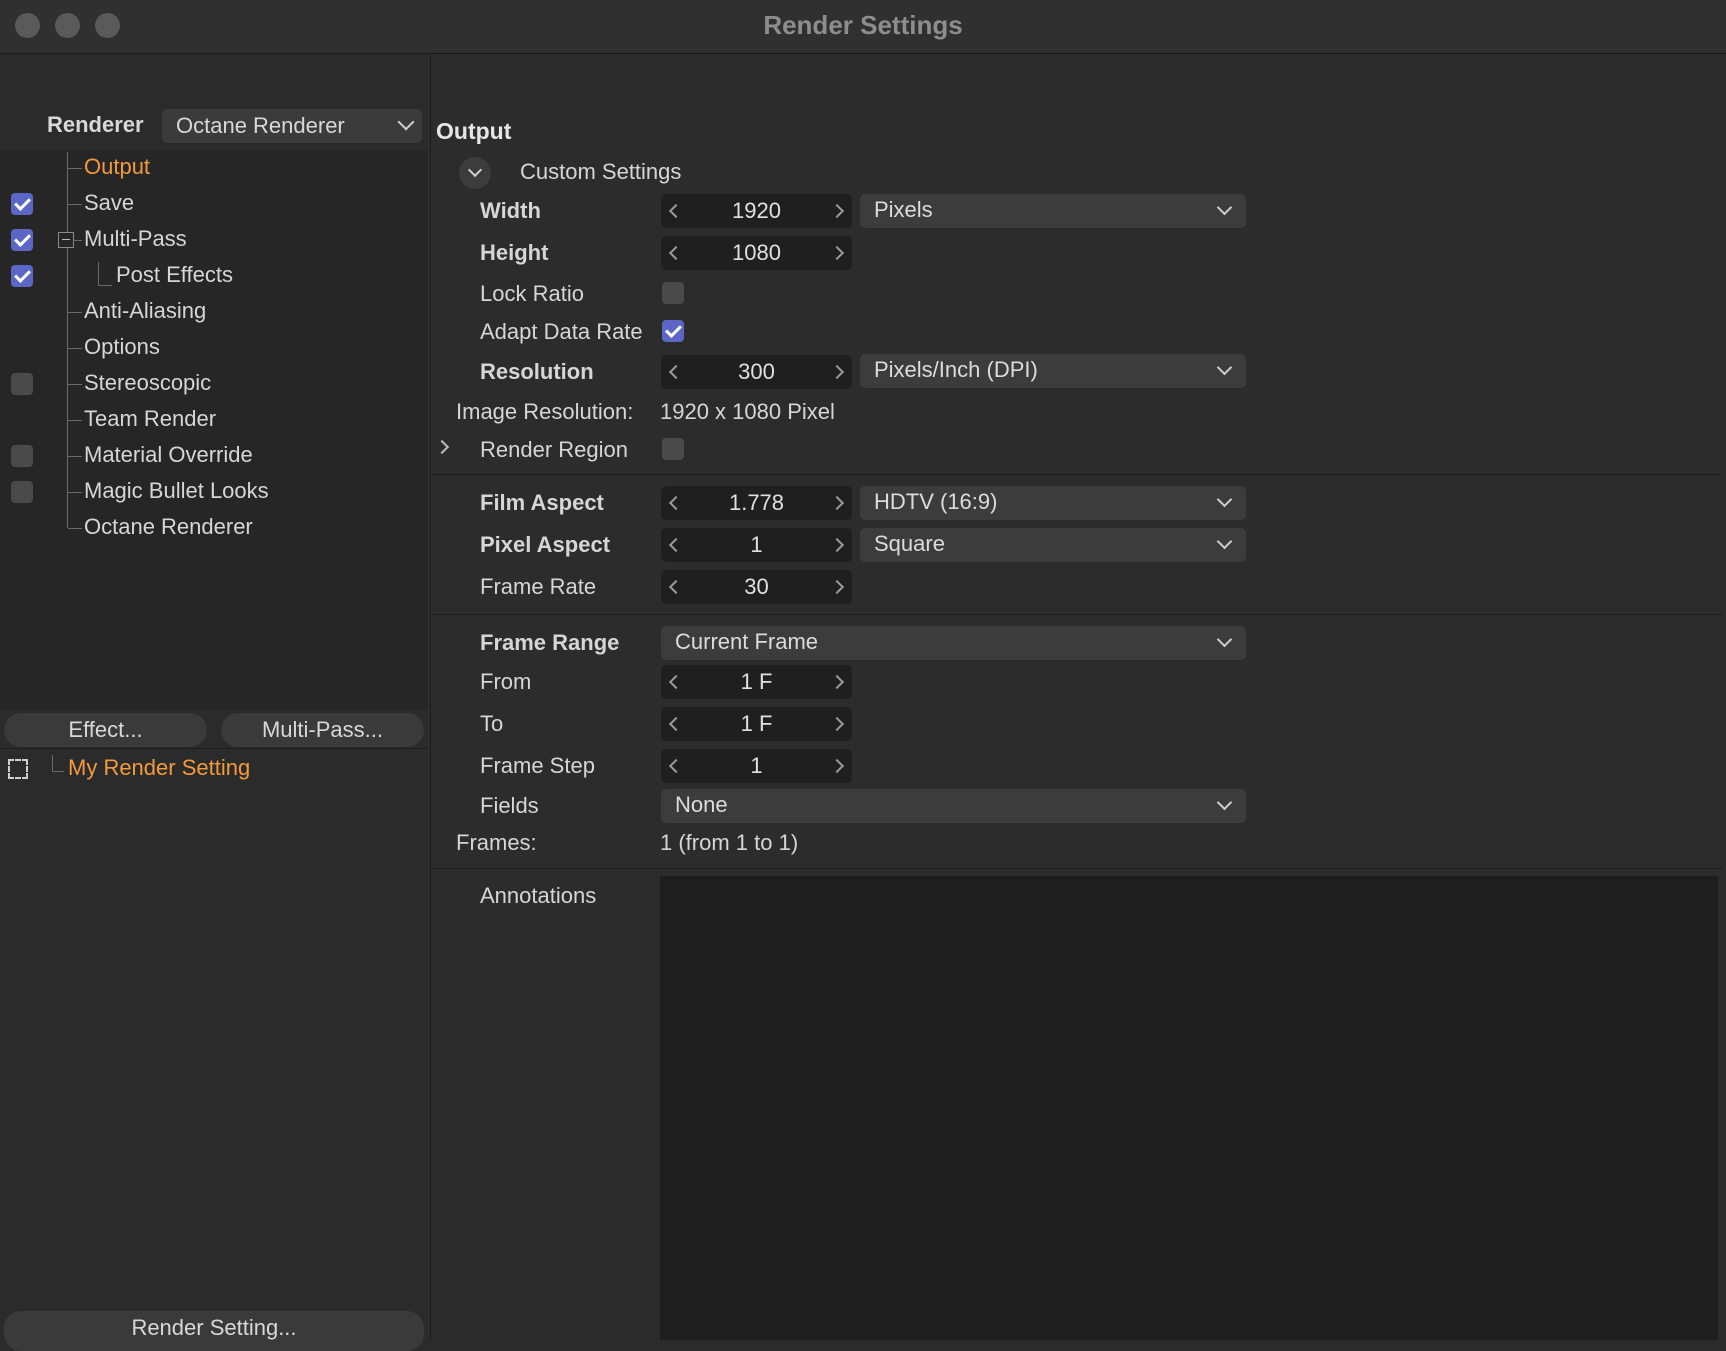  I want to click on pixel-aspect-field: 1, so click(756, 545).